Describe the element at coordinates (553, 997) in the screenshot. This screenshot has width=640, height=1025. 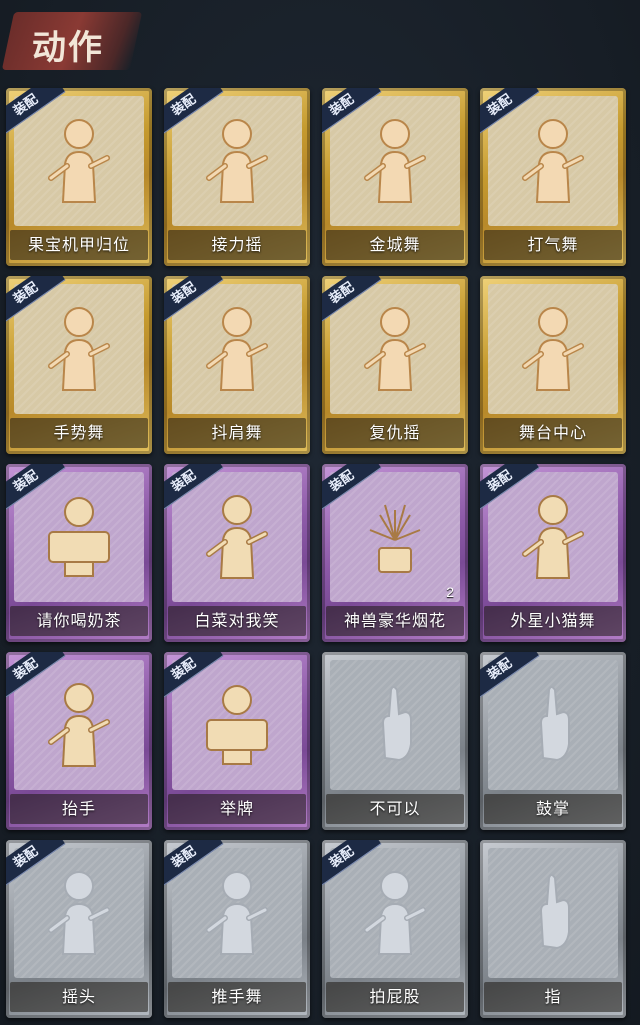
I see `card-label: 指` at that location.